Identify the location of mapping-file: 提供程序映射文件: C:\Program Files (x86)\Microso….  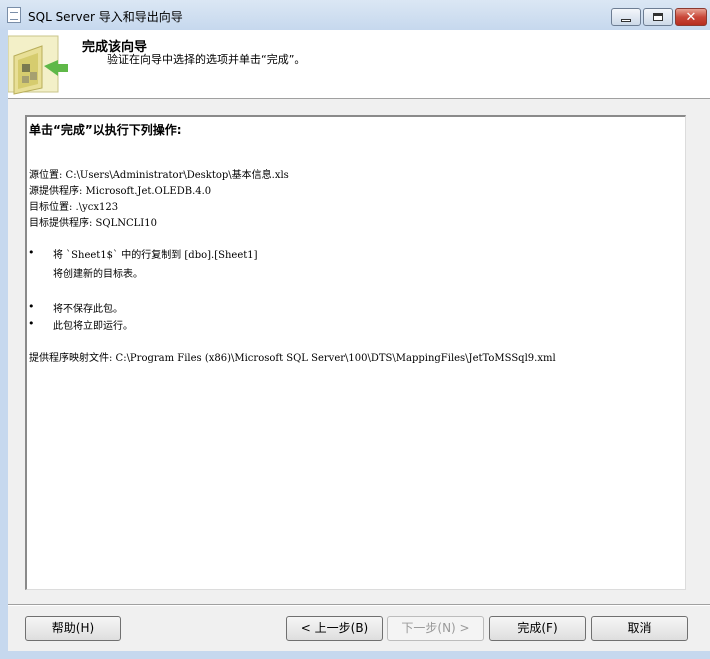
(292, 358).